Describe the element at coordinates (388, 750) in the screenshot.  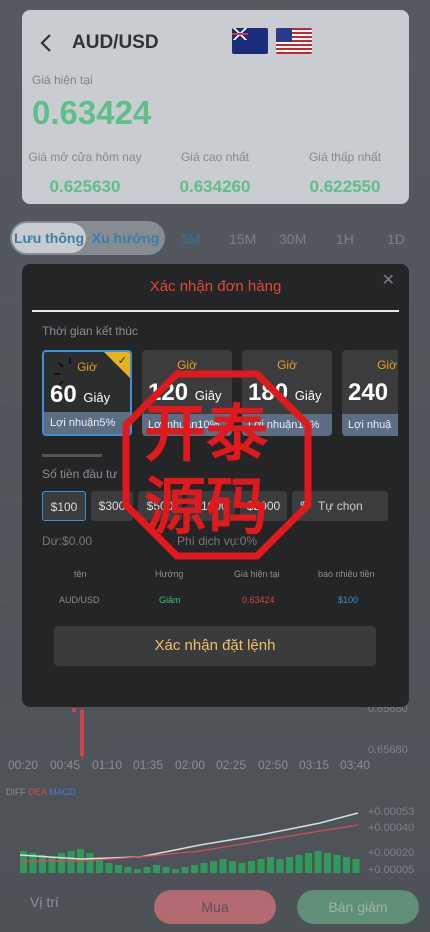
I see `y-tick-label: 0.65680` at that location.